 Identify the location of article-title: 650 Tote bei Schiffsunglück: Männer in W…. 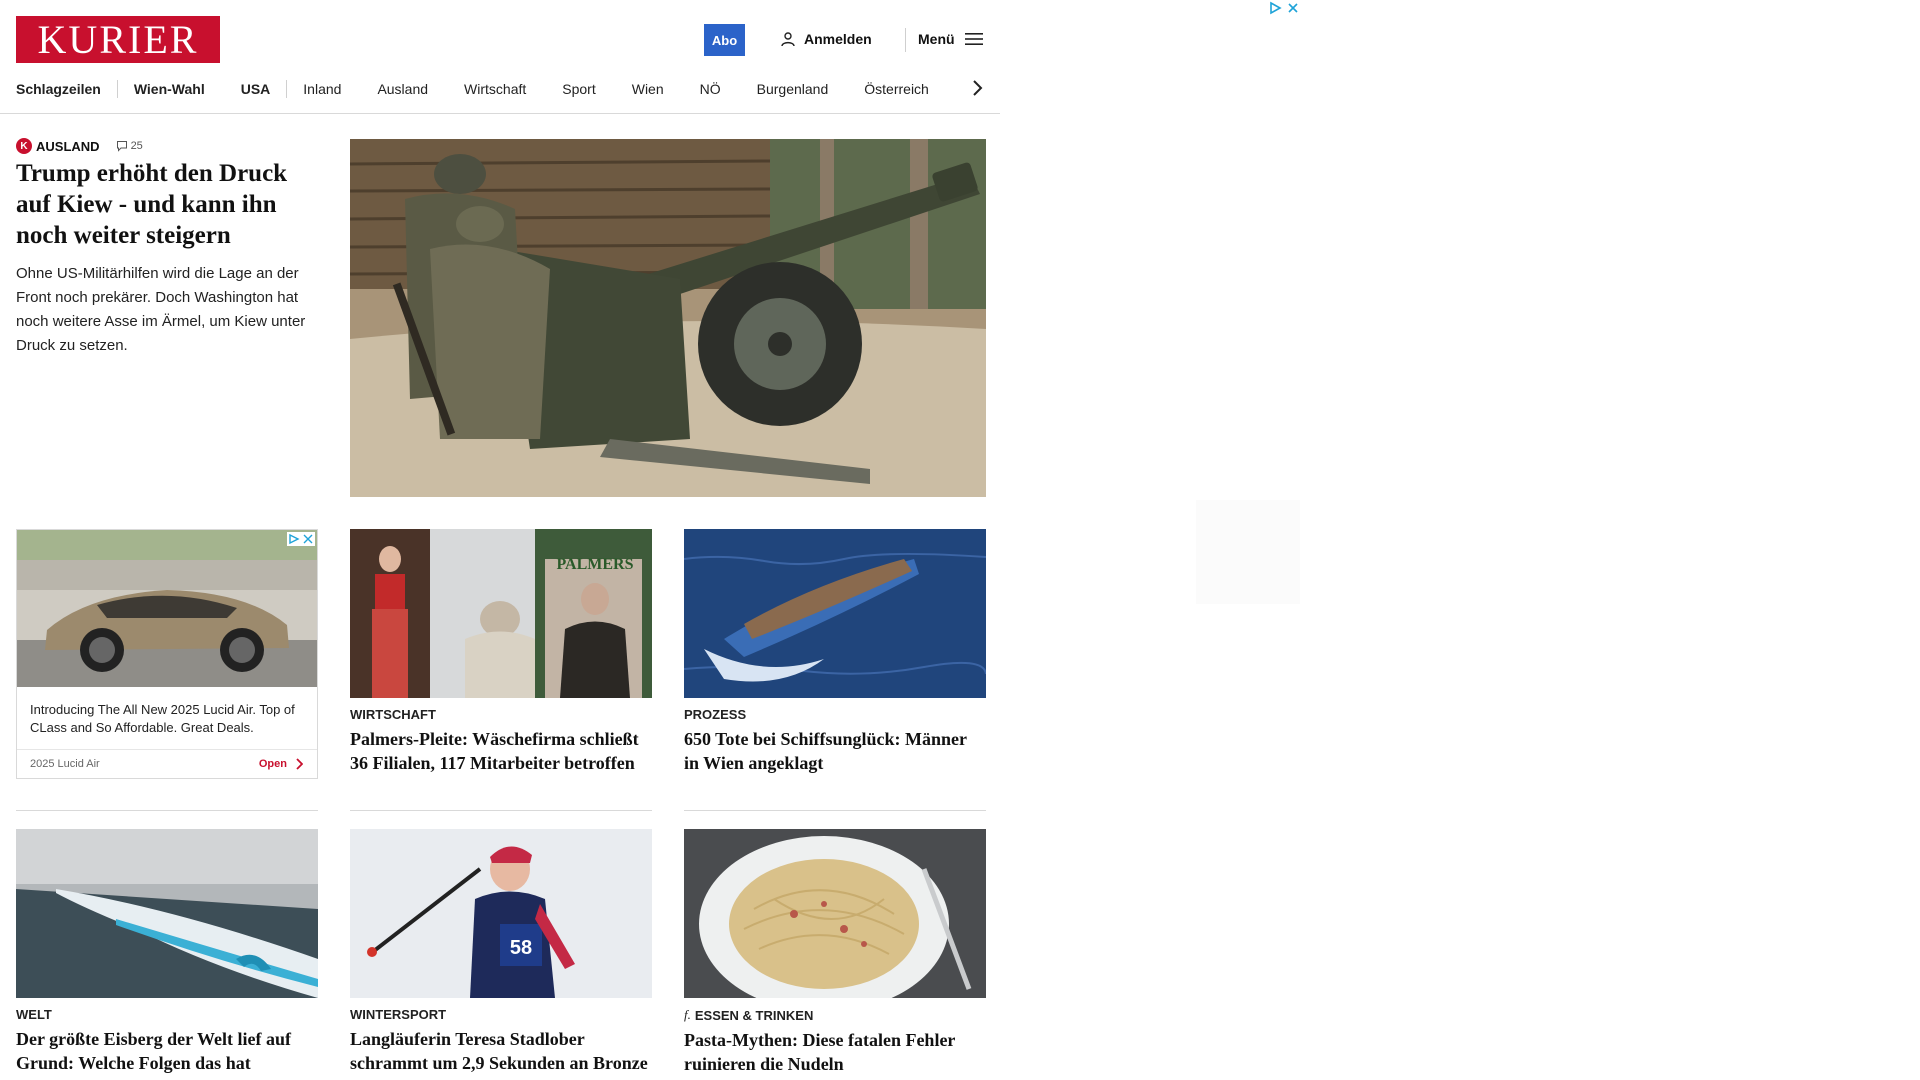
(835, 751).